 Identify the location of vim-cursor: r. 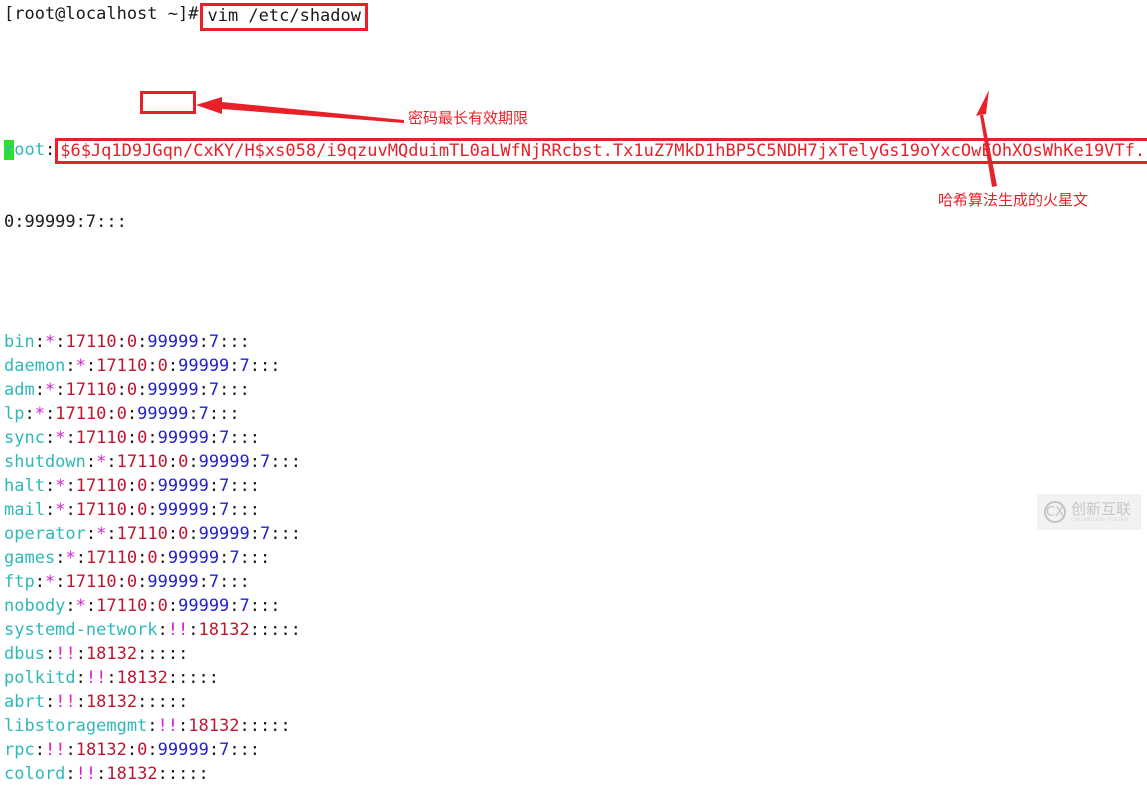
(9, 150).